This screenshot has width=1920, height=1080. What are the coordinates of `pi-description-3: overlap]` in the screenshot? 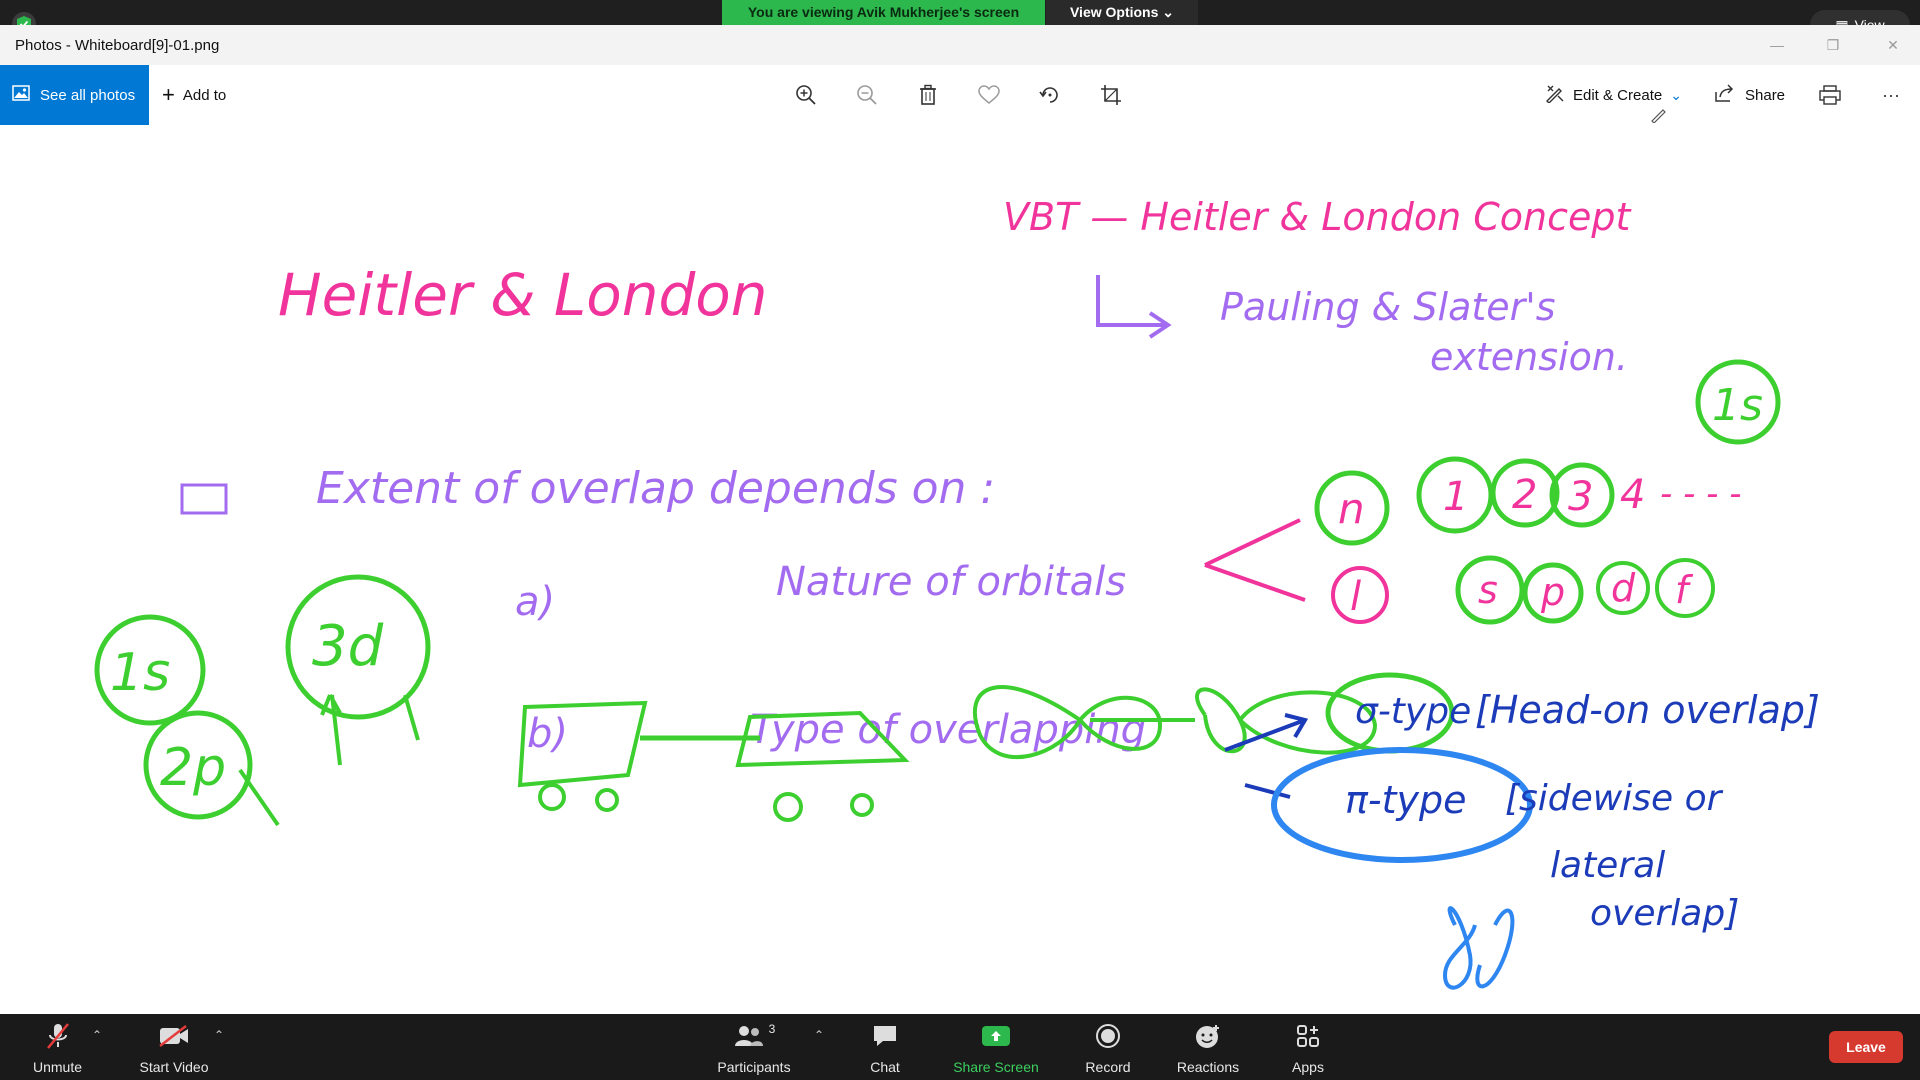 It's located at (1664, 913).